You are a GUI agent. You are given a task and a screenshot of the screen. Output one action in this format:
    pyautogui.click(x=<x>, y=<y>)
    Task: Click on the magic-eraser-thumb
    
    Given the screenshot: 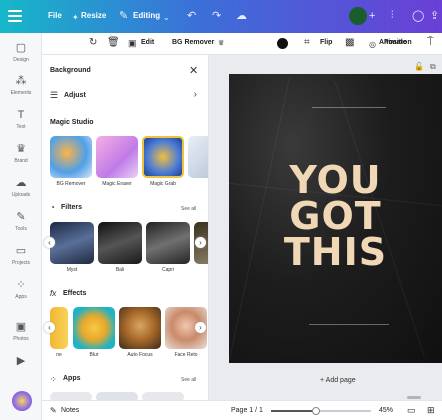 What is the action you would take?
    pyautogui.click(x=117, y=157)
    